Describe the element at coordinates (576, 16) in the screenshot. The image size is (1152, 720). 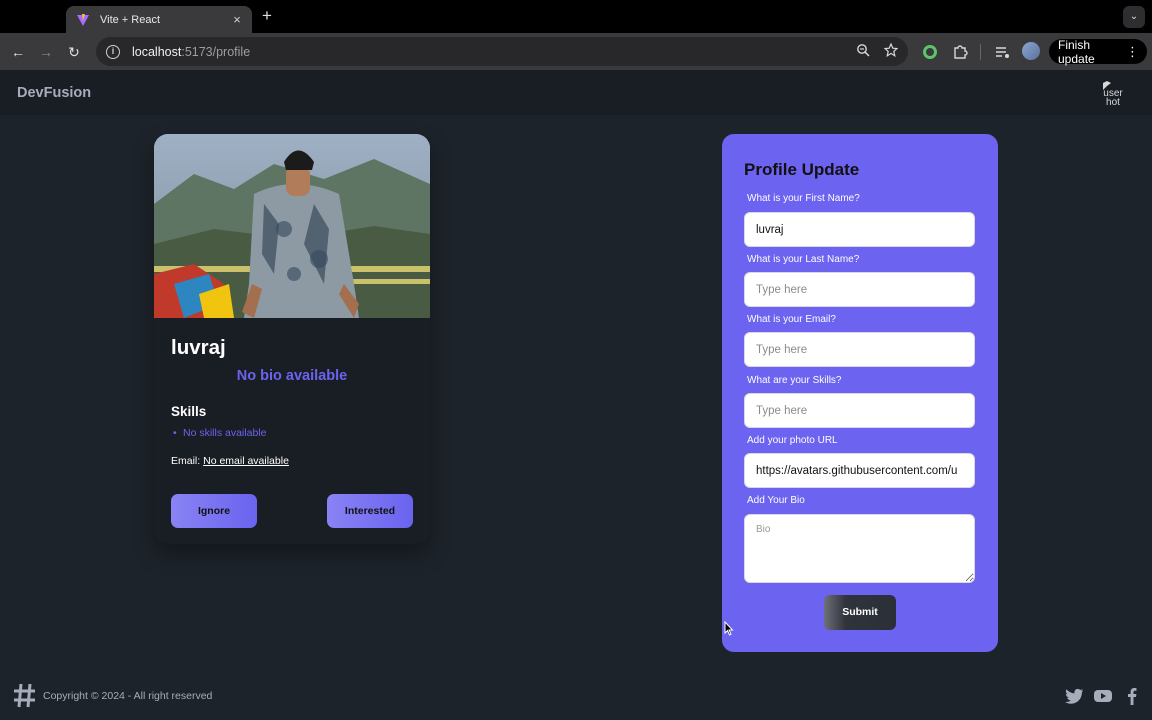
I see `browser-tabstrip: Vite + React × + ⌄` at that location.